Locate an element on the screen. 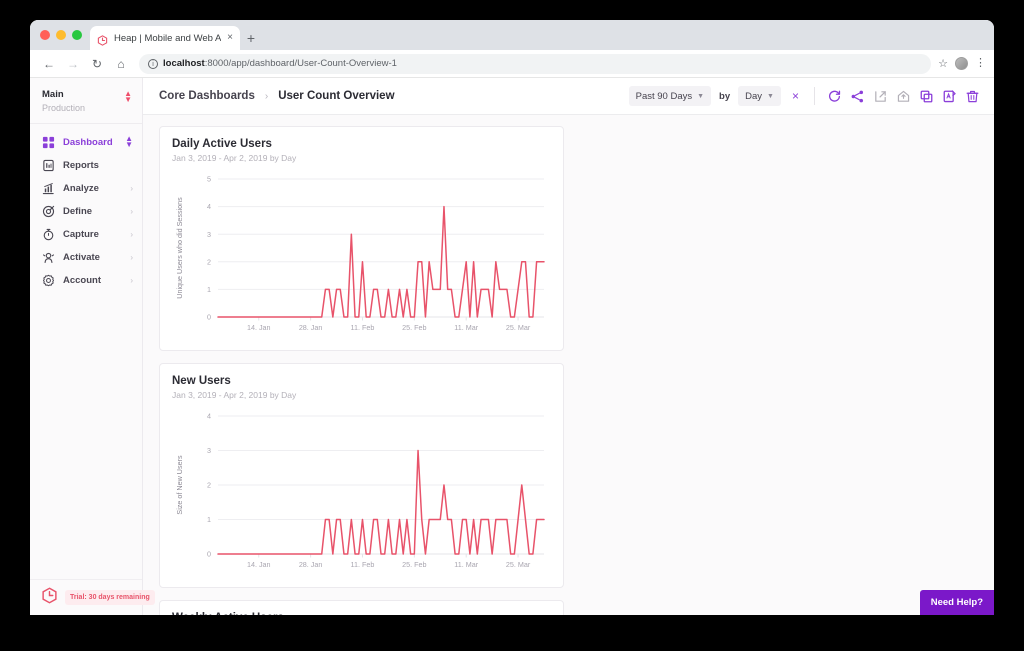 The height and width of the screenshot is (651, 1024). window-controls is located at coordinates (64, 35).